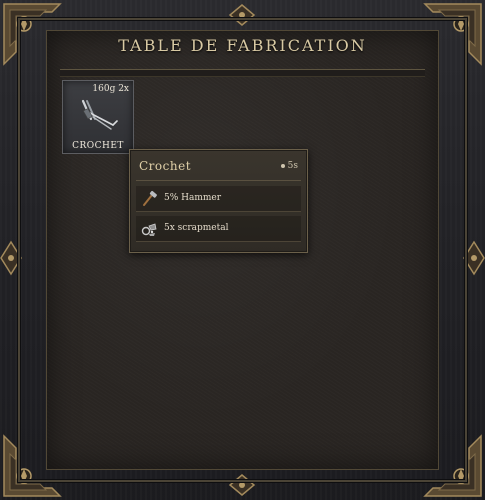  Describe the element at coordinates (98, 146) in the screenshot. I see `recipe-label: CROCHET` at that location.